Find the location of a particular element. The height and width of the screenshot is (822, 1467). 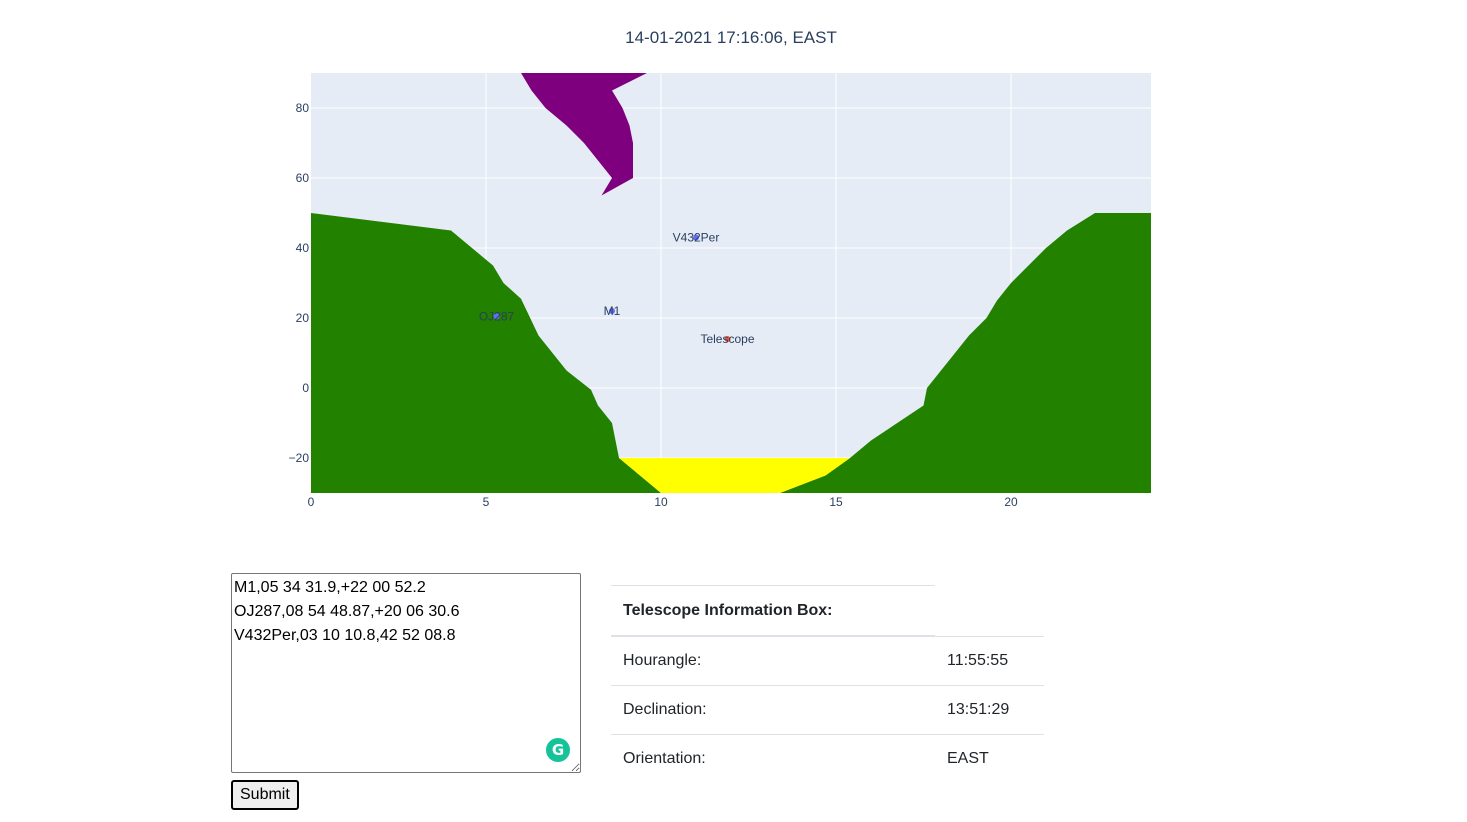

coordinates-textarea is located at coordinates (406, 673).